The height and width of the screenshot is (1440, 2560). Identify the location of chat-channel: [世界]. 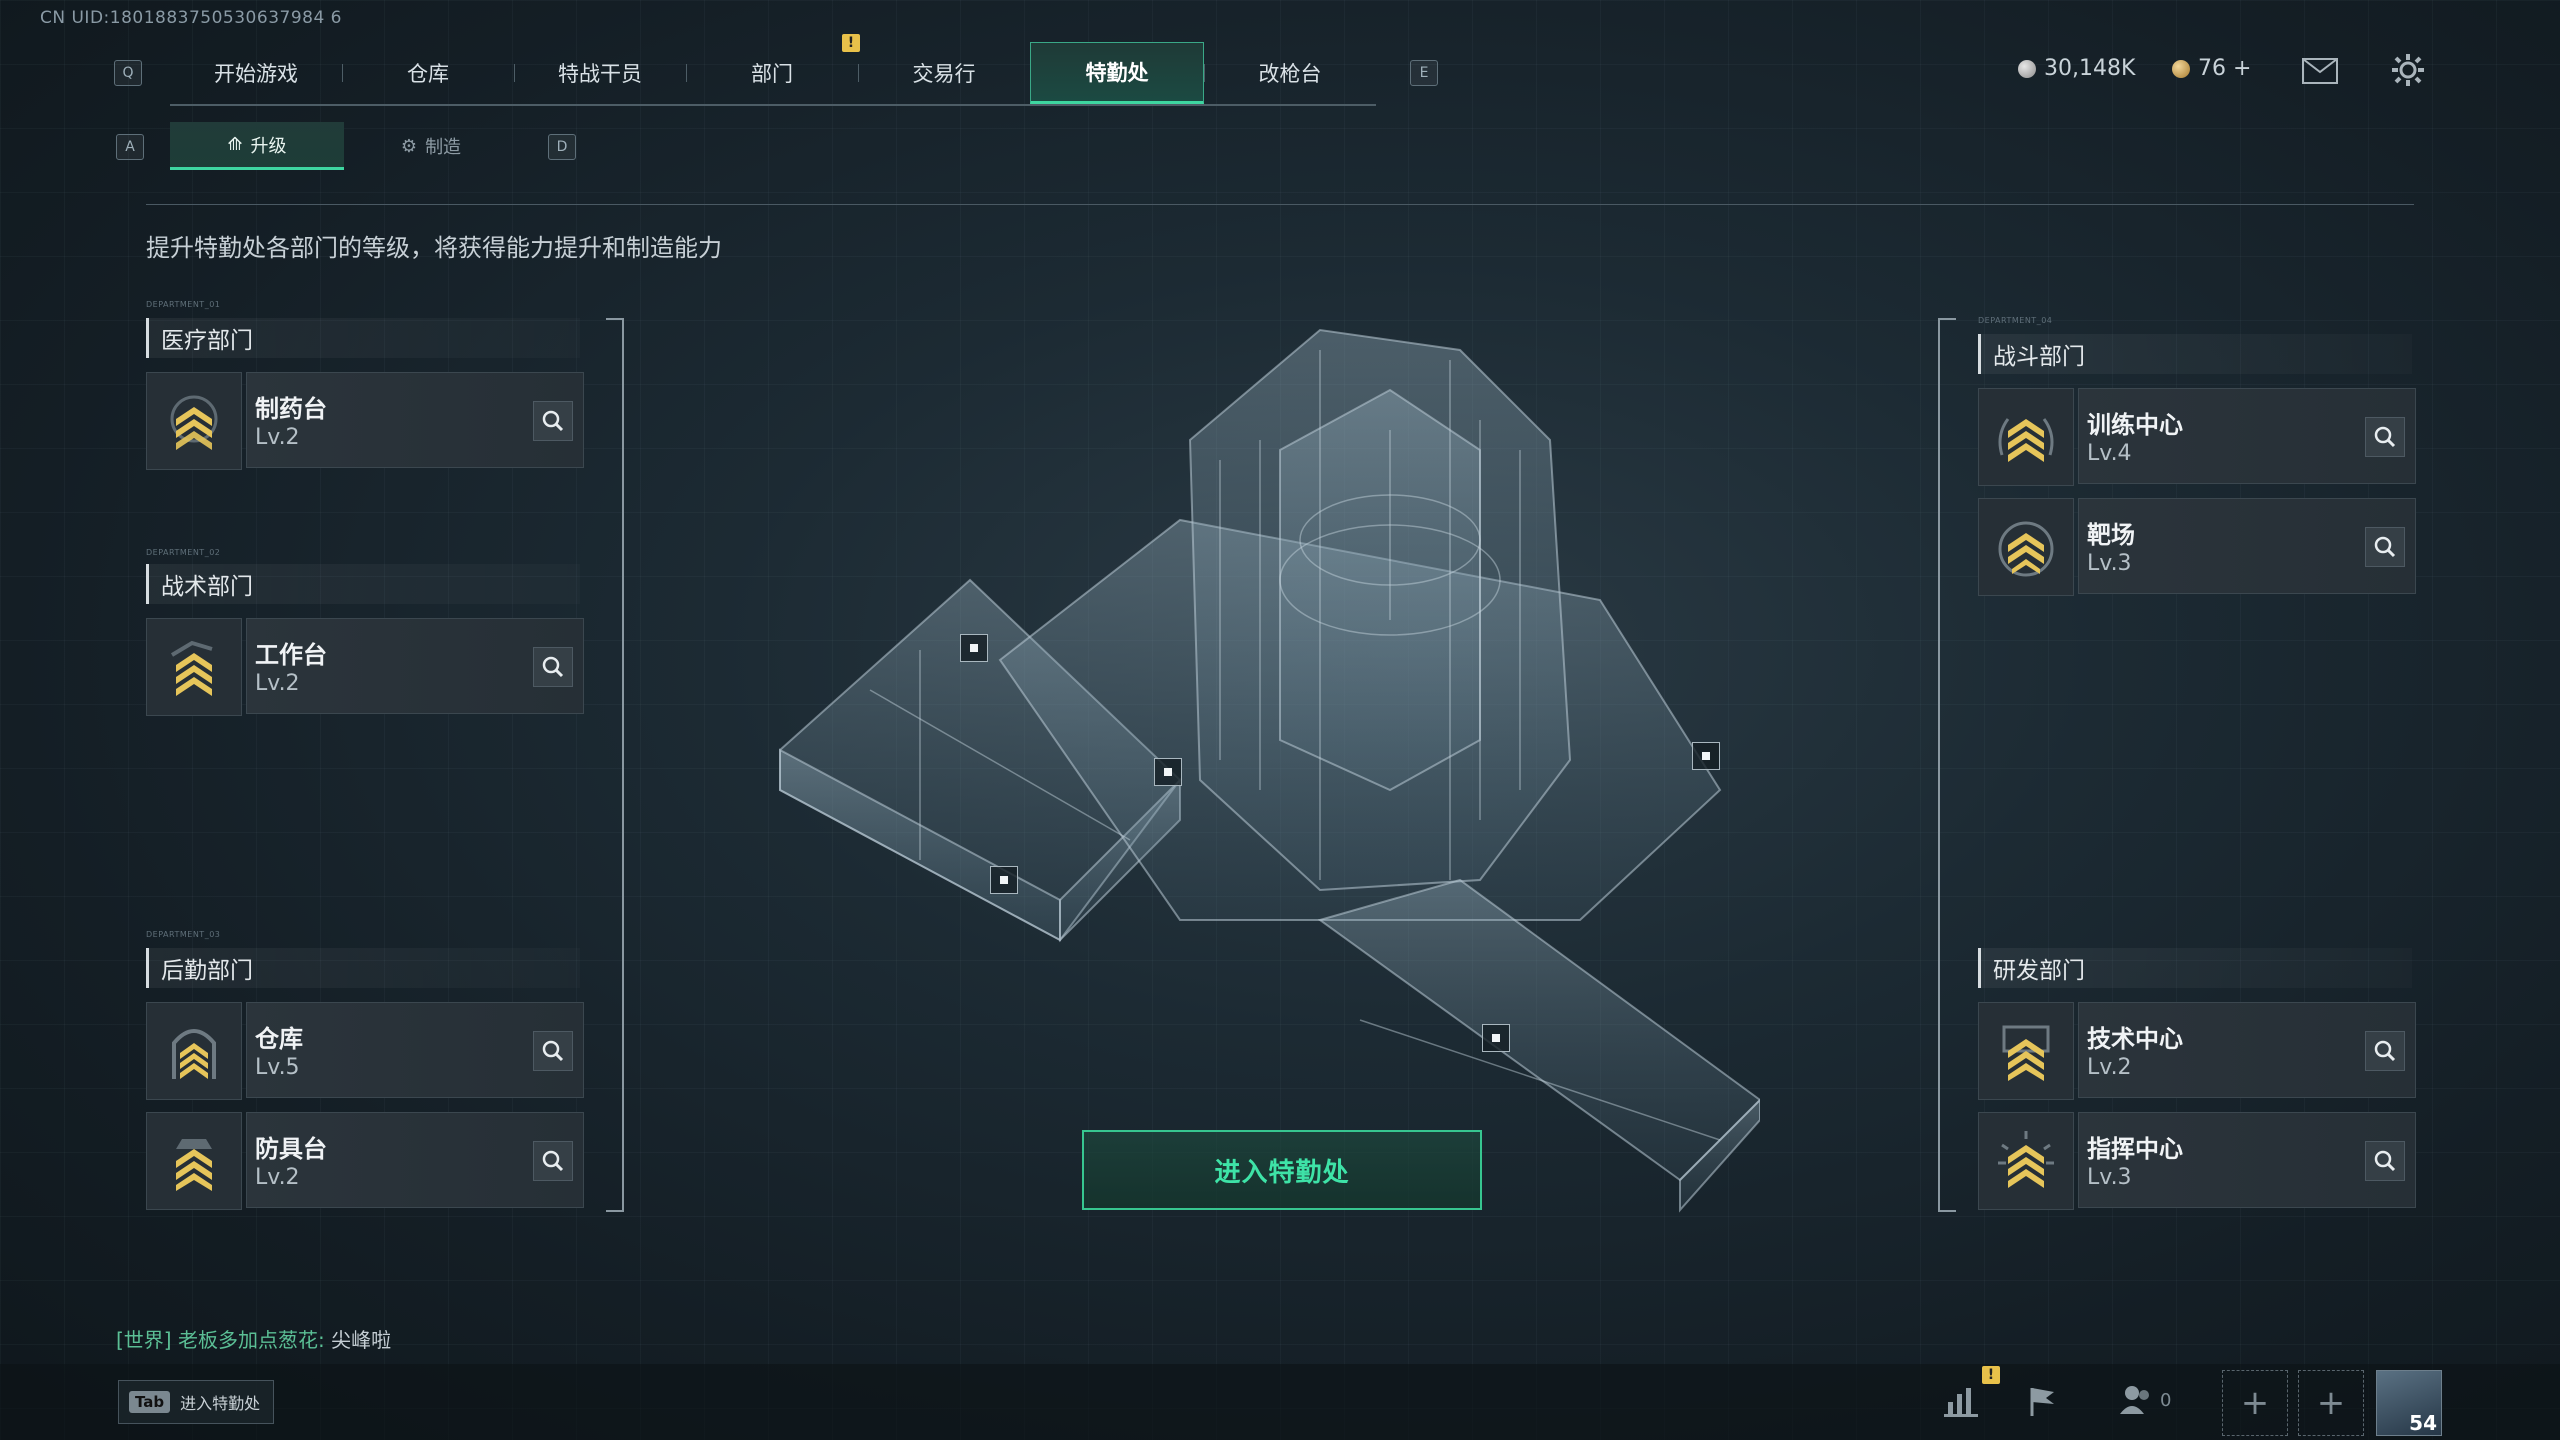
(144, 1340).